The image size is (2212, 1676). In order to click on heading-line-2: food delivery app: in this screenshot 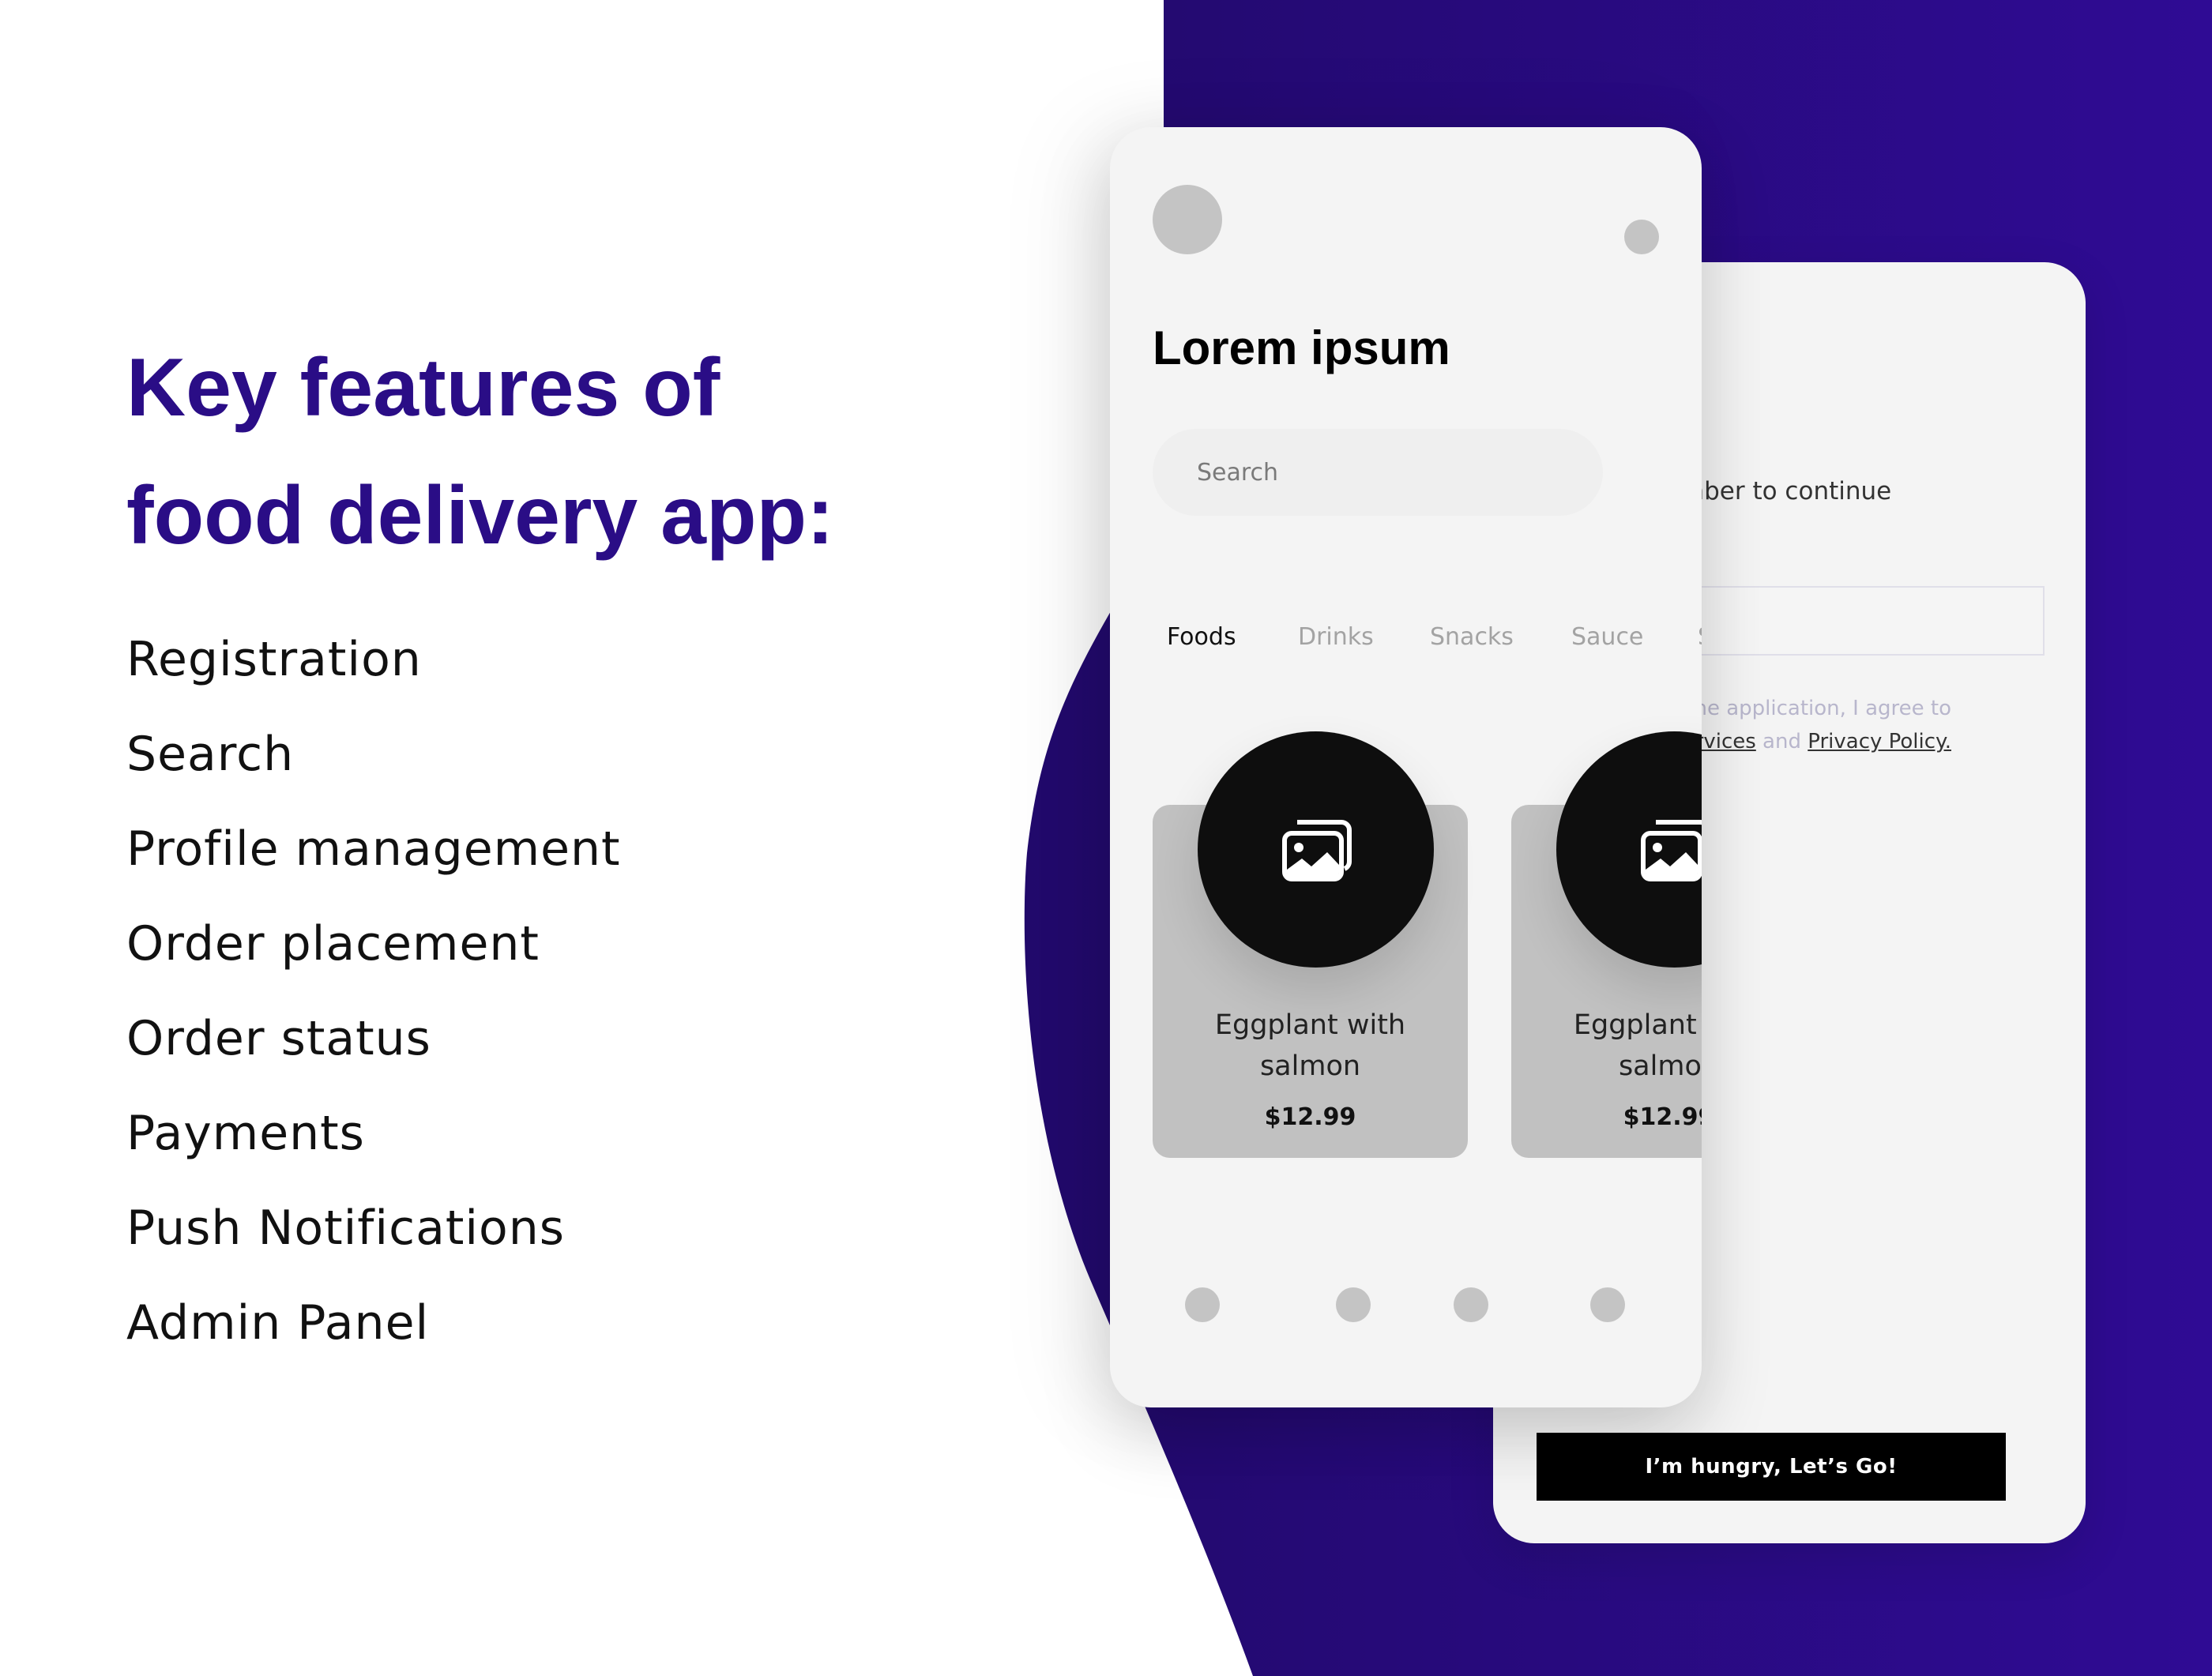, I will do `click(480, 516)`.